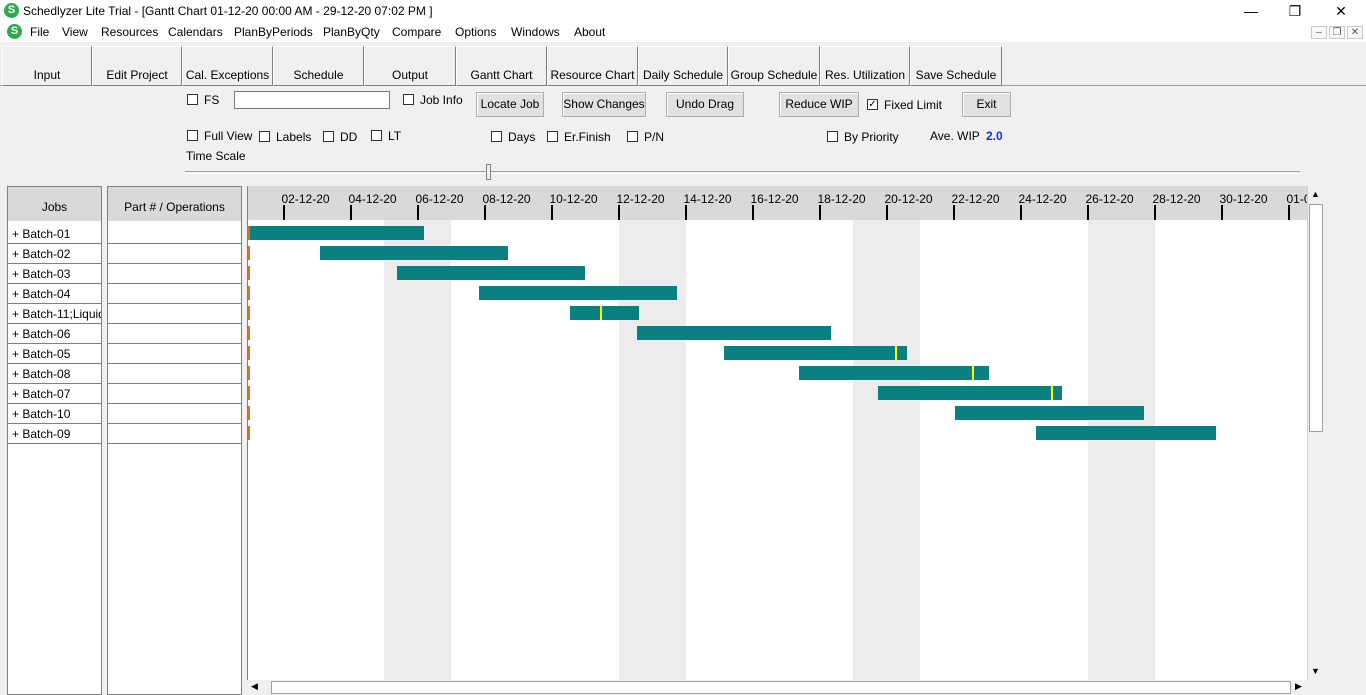  I want to click on horizontal-scrollbar: ◀ ▶, so click(777, 687).